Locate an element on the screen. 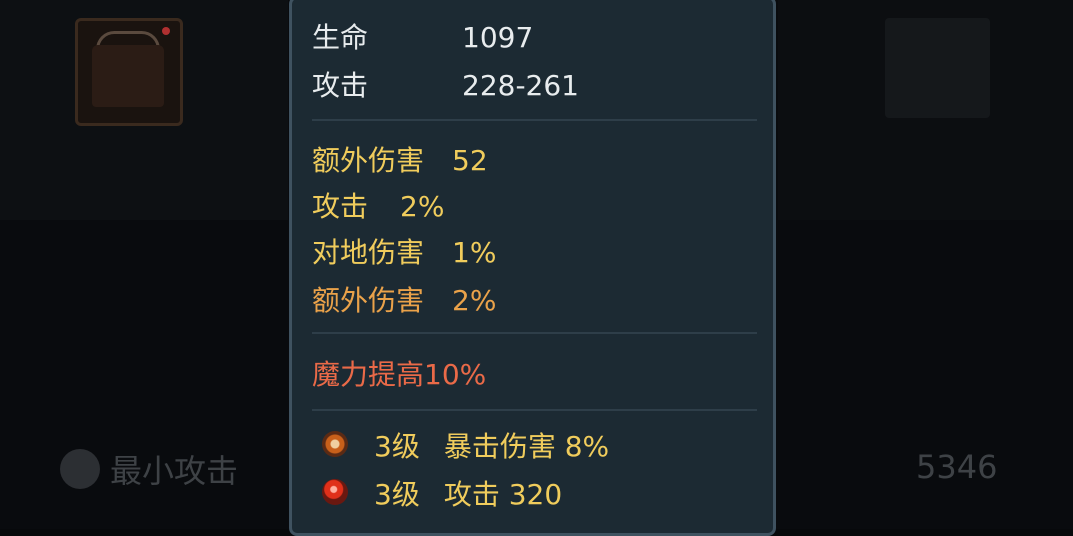 This screenshot has height=536, width=1073. gem-row: 3级 攻击 320 is located at coordinates (468, 493).